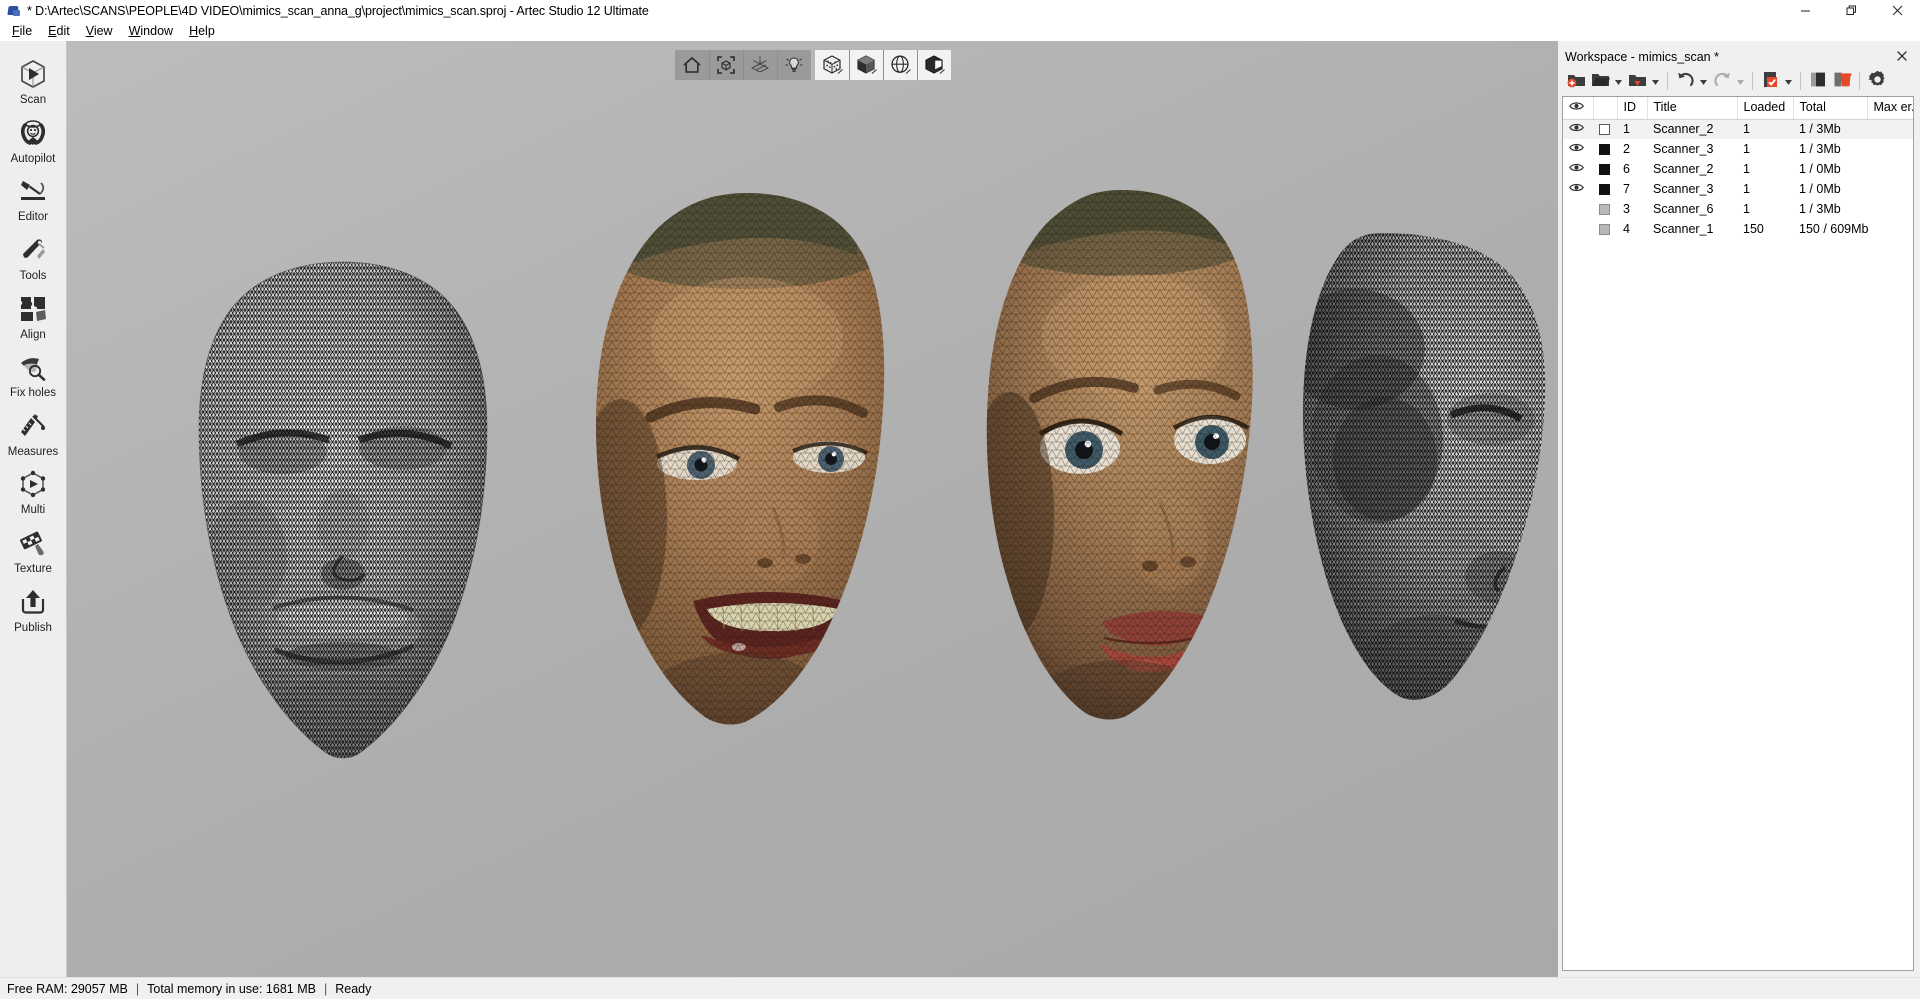 The width and height of the screenshot is (1920, 999). I want to click on import-button, so click(1637, 81).